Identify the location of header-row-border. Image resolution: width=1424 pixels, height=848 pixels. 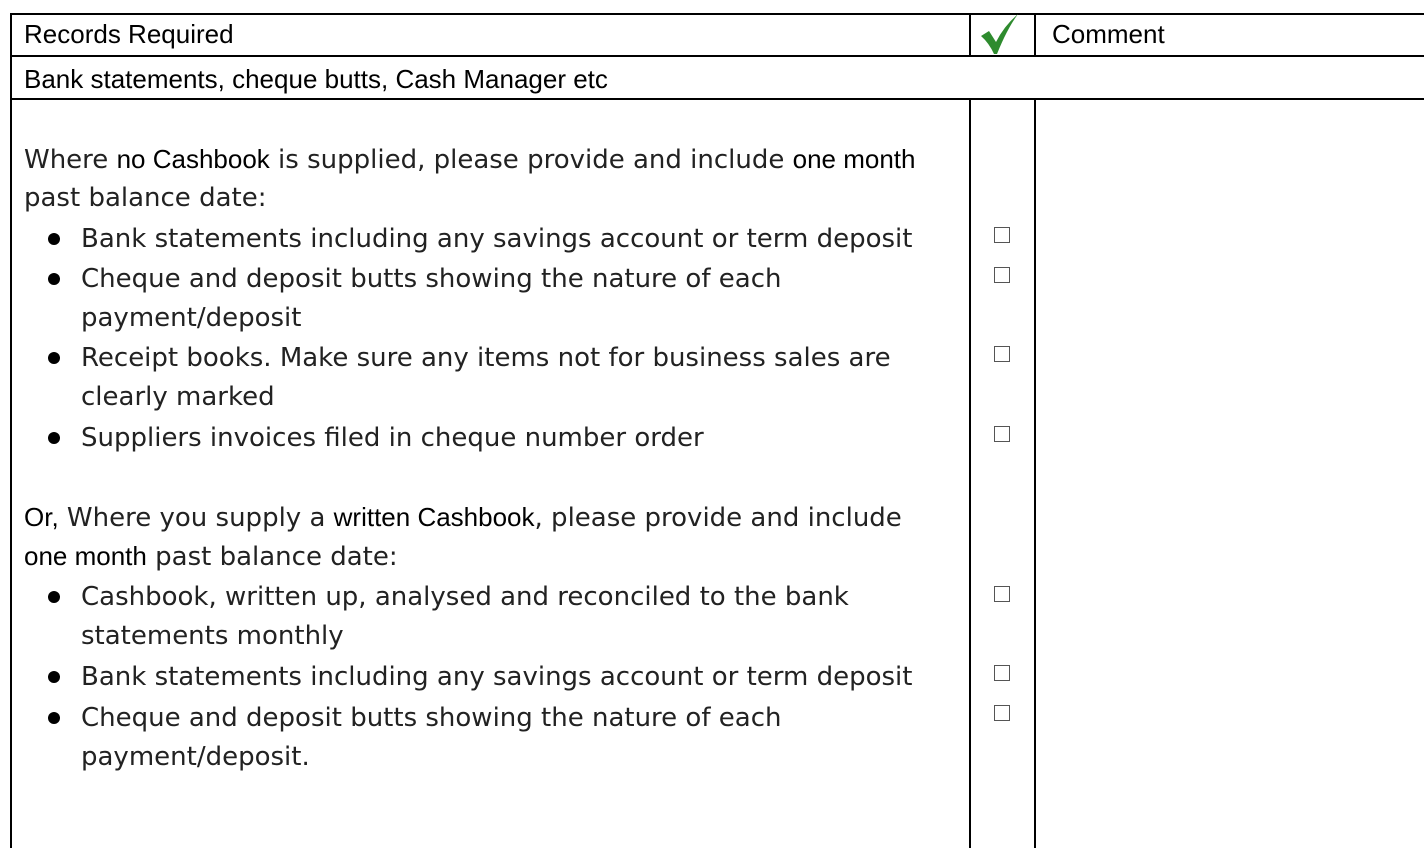
(717, 56).